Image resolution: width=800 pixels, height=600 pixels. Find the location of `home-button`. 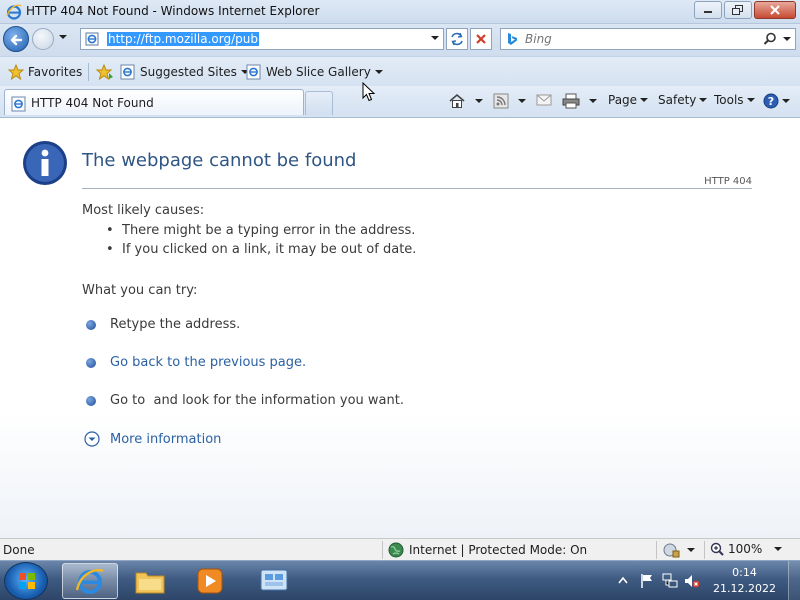

home-button is located at coordinates (465, 101).